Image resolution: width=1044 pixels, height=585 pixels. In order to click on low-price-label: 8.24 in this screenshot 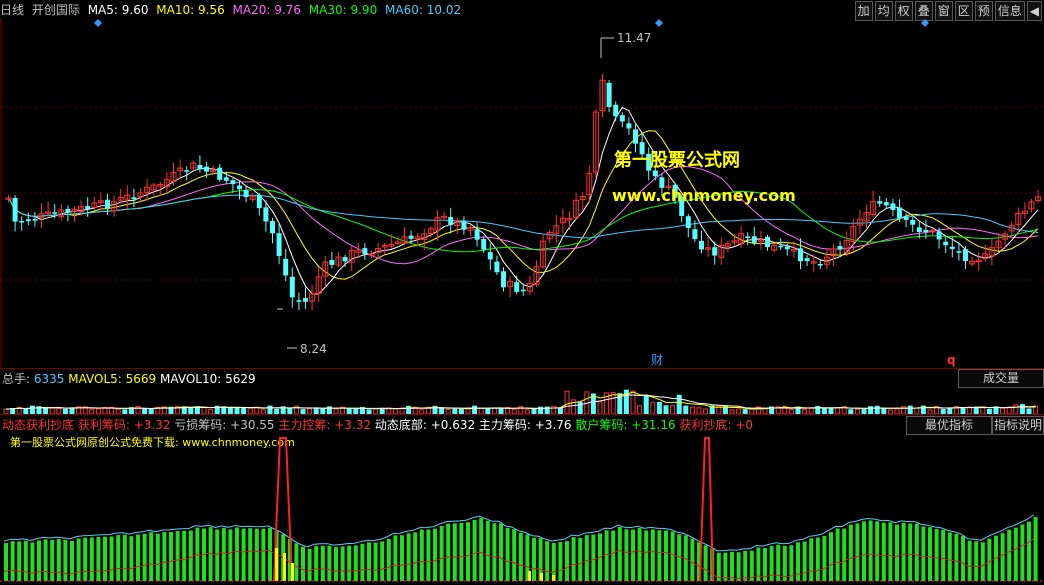, I will do `click(313, 349)`.